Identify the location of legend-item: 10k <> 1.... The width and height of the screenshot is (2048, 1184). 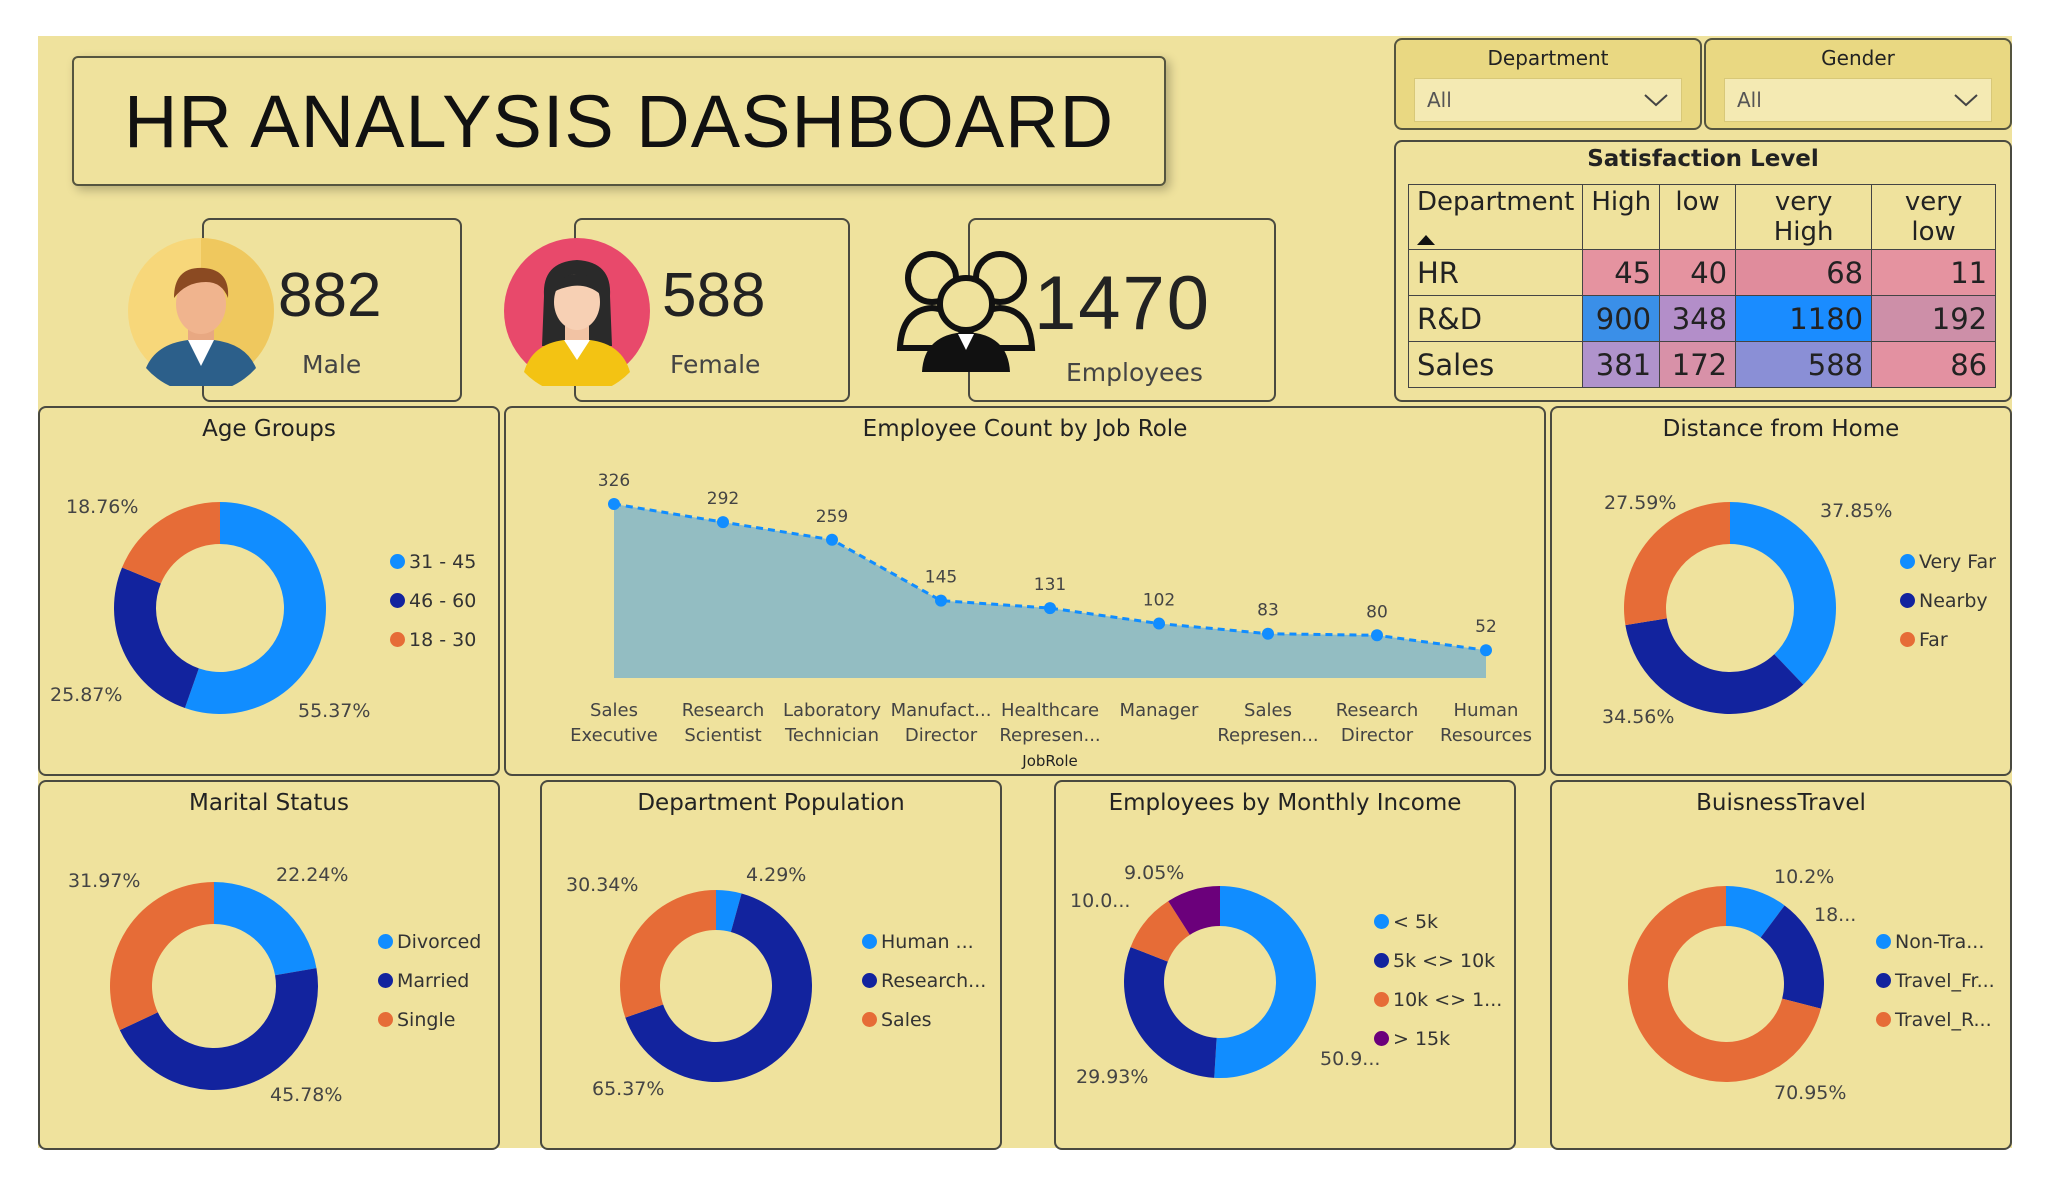
(1438, 999).